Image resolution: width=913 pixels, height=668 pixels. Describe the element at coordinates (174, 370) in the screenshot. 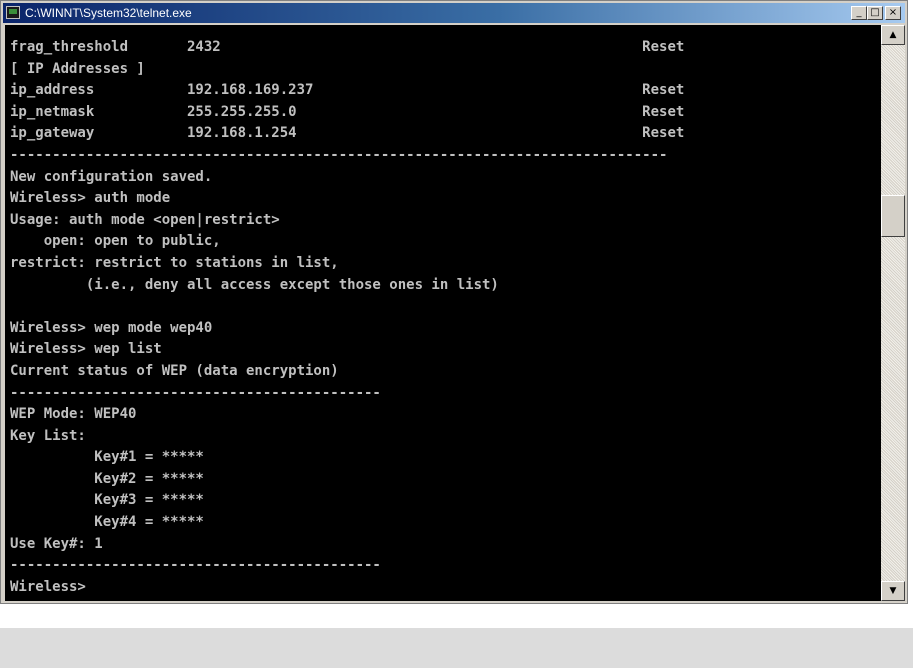

I see `console-line: Current status of WEP (data encryption)` at that location.